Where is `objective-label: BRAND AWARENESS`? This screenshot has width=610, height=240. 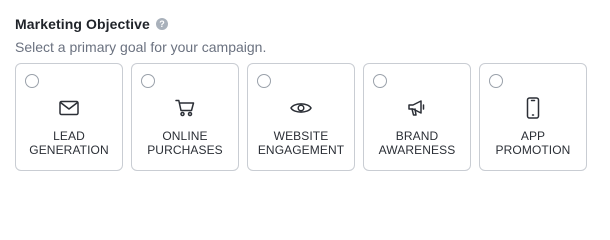
objective-label: BRAND AWARENESS is located at coordinates (417, 143).